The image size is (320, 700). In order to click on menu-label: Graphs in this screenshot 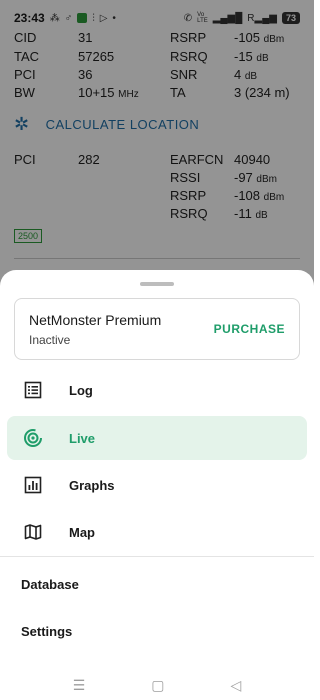, I will do `click(92, 485)`.